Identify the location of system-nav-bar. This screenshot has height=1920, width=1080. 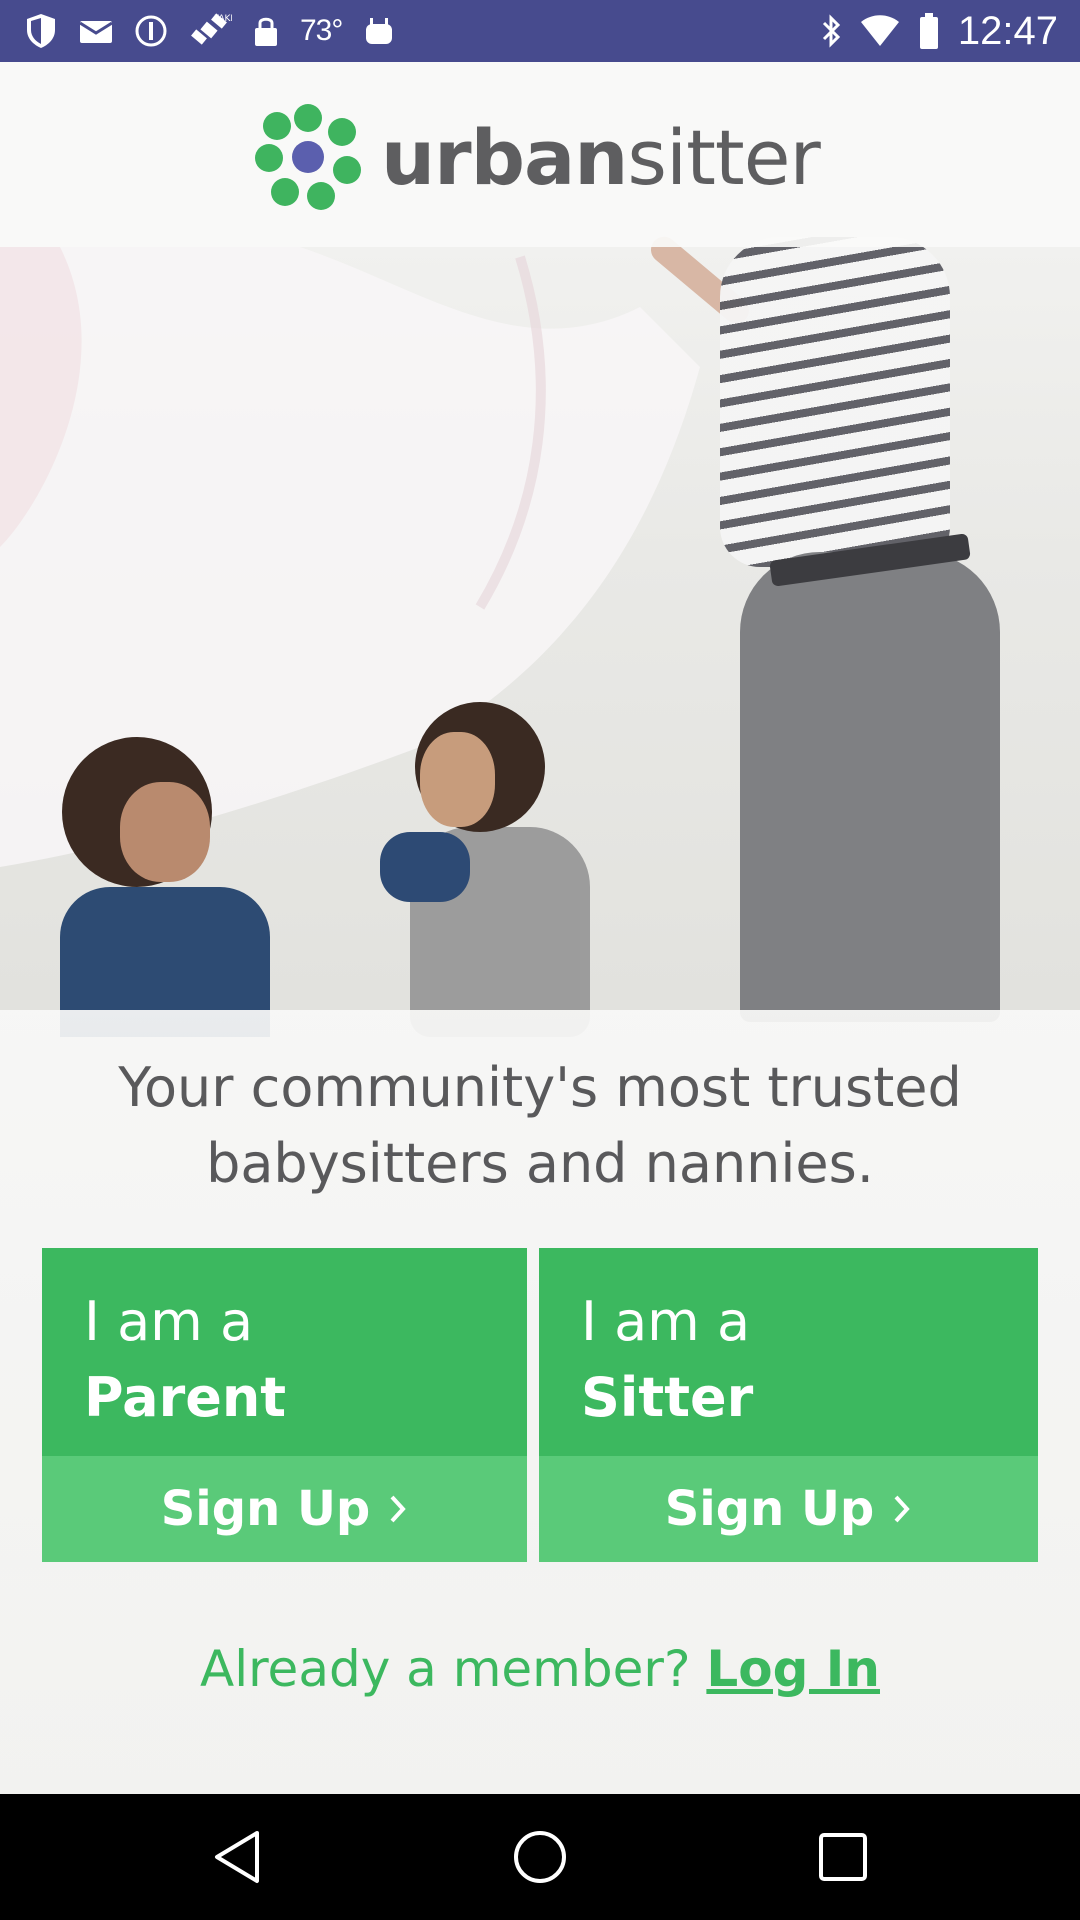
(540, 1857).